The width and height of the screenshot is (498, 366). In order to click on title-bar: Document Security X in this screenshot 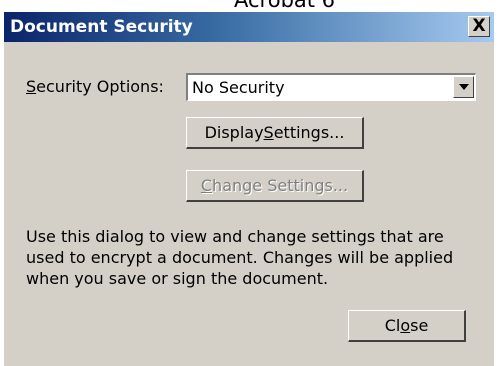, I will do `click(249, 27)`.